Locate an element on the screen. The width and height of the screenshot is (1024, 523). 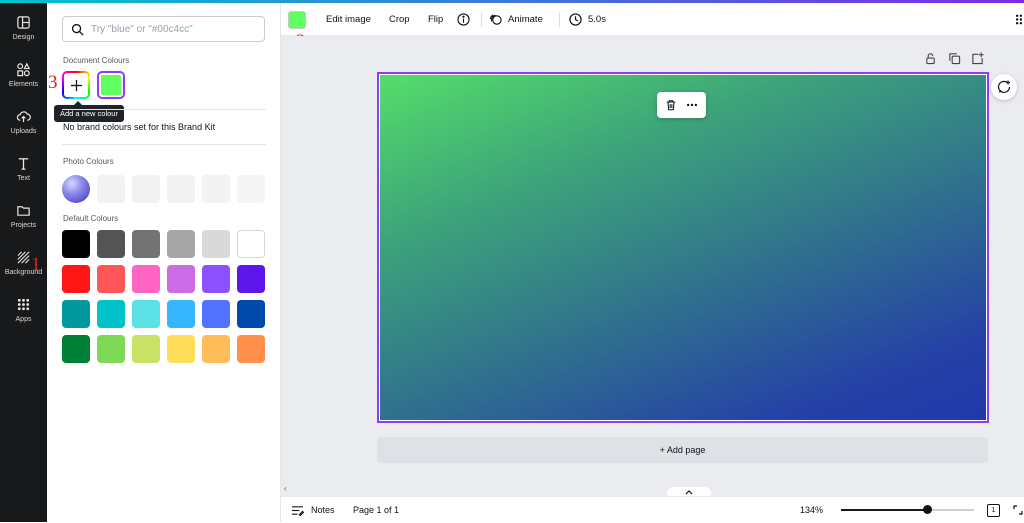
photo-colours-preview is located at coordinates (76, 189).